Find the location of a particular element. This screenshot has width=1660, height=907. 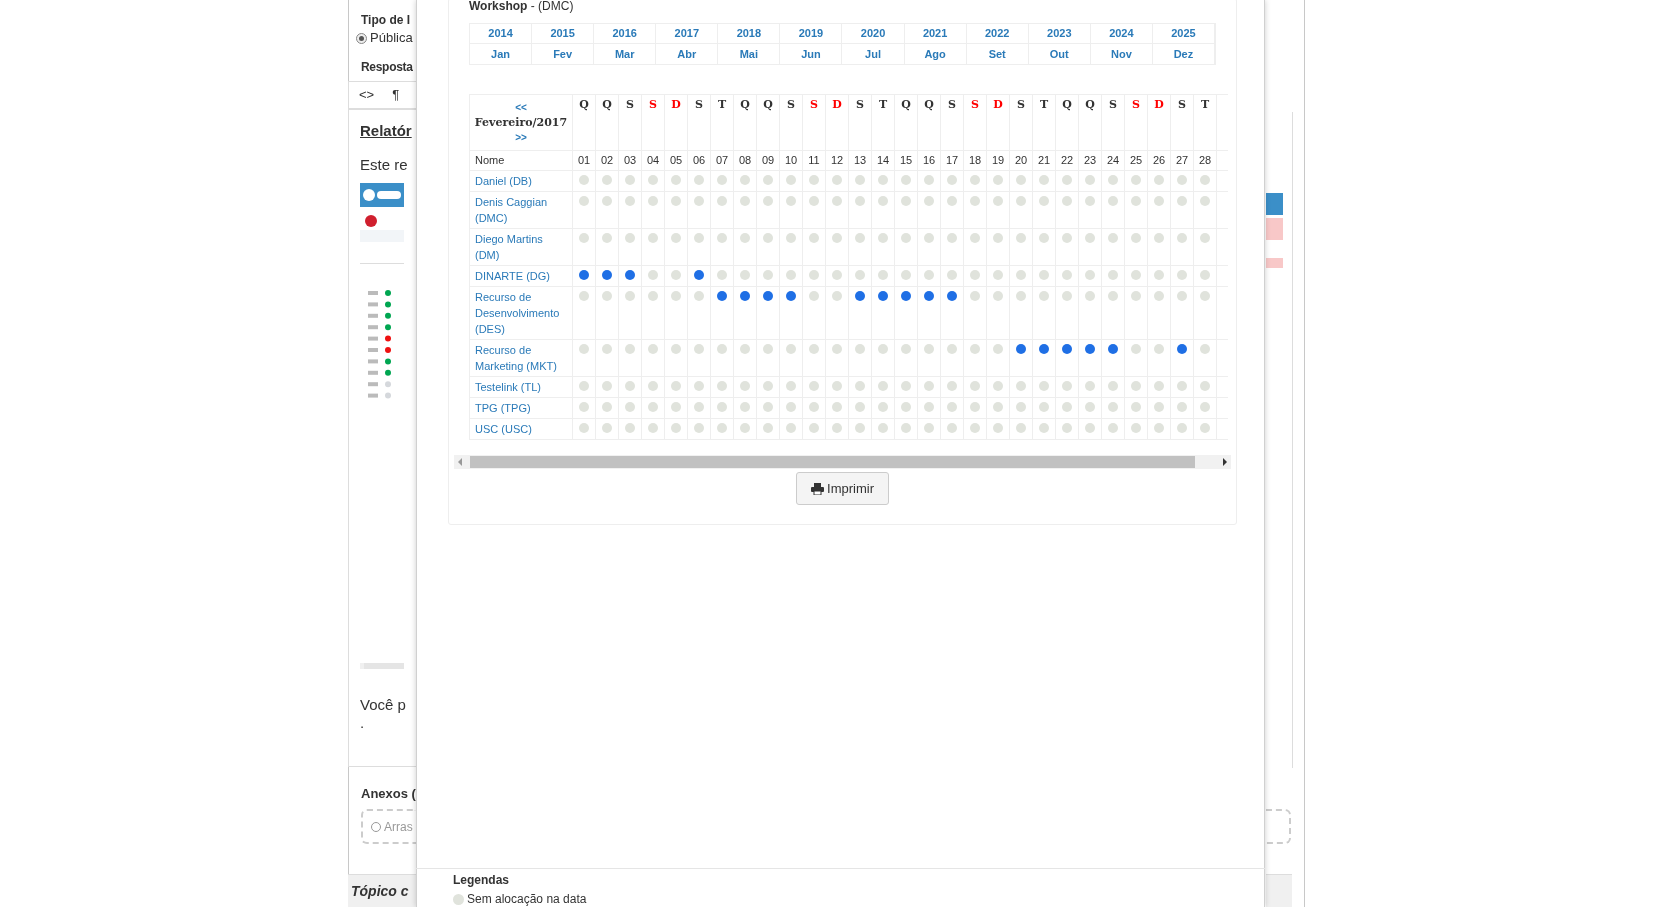

day-number: 26 is located at coordinates (1159, 160).